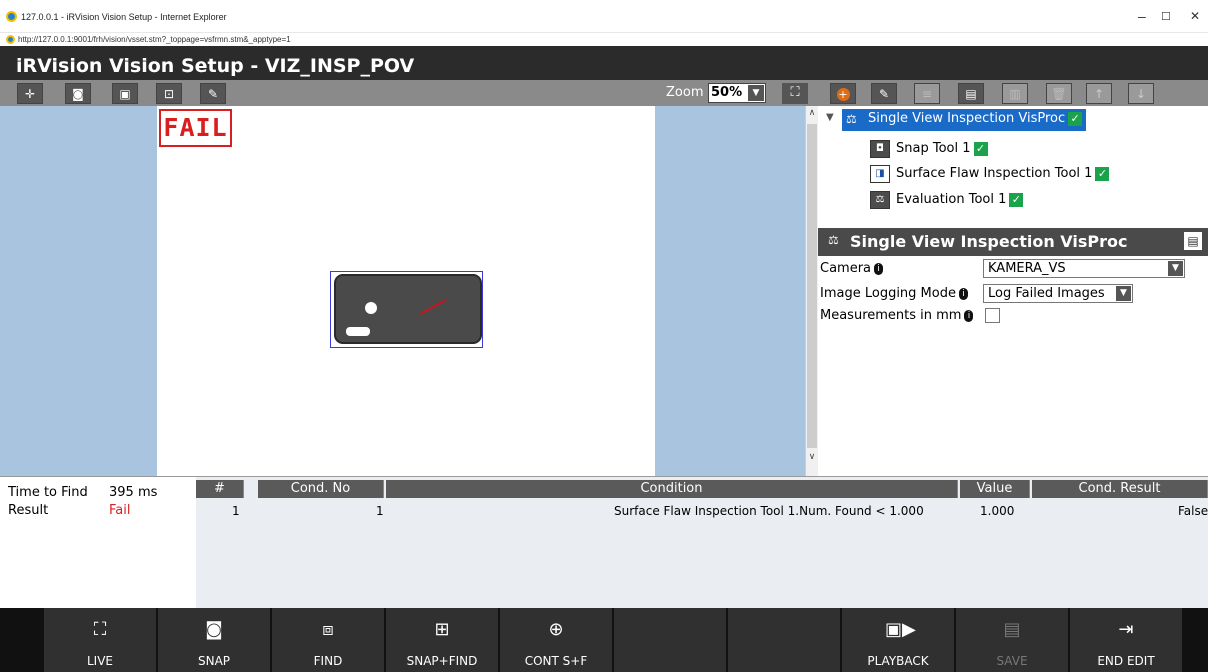  Describe the element at coordinates (396, 317) in the screenshot. I see `part-features` at that location.